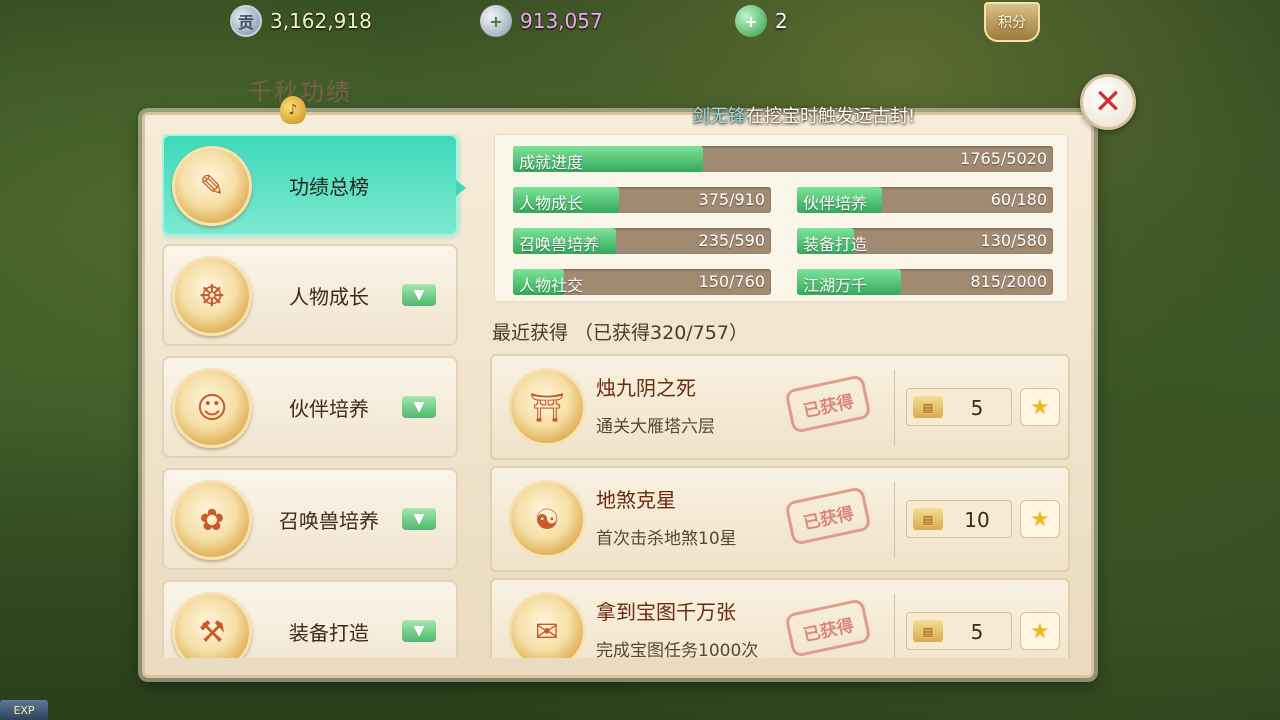 This screenshot has height=720, width=1280. What do you see at coordinates (212, 520) in the screenshot?
I see `beast-icon: ✿` at bounding box center [212, 520].